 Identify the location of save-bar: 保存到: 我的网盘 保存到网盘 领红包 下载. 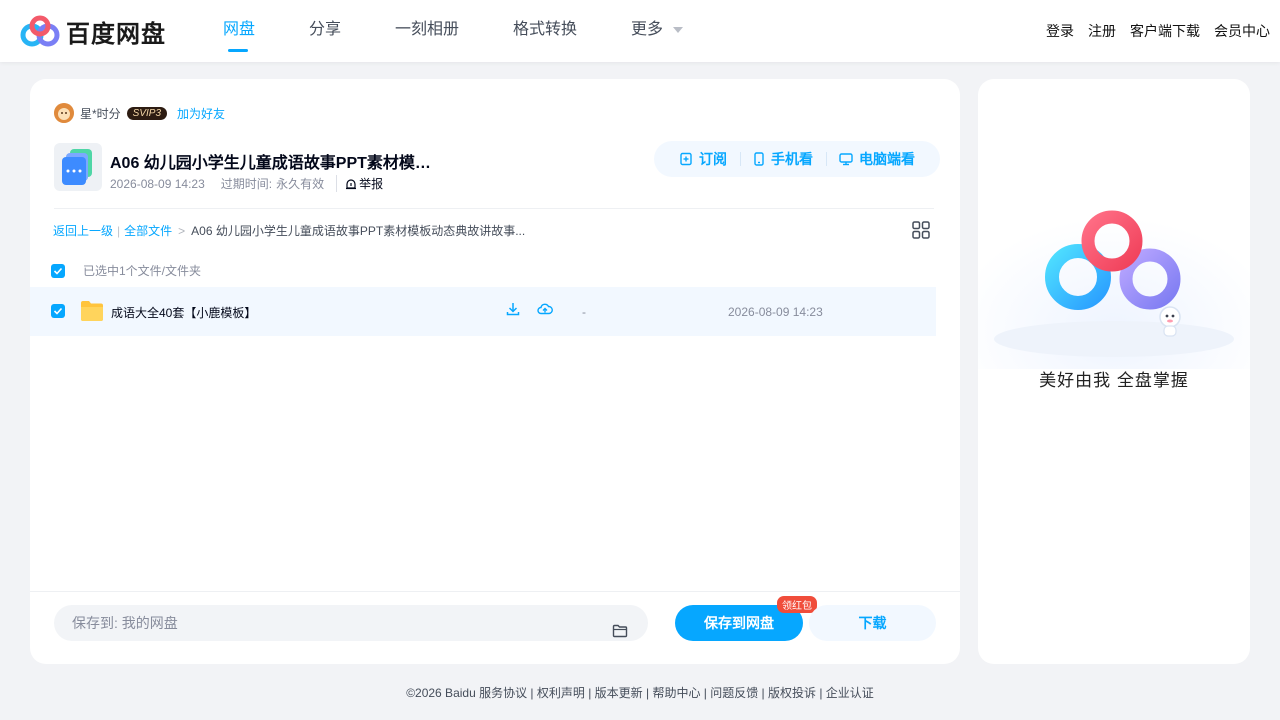
(495, 627).